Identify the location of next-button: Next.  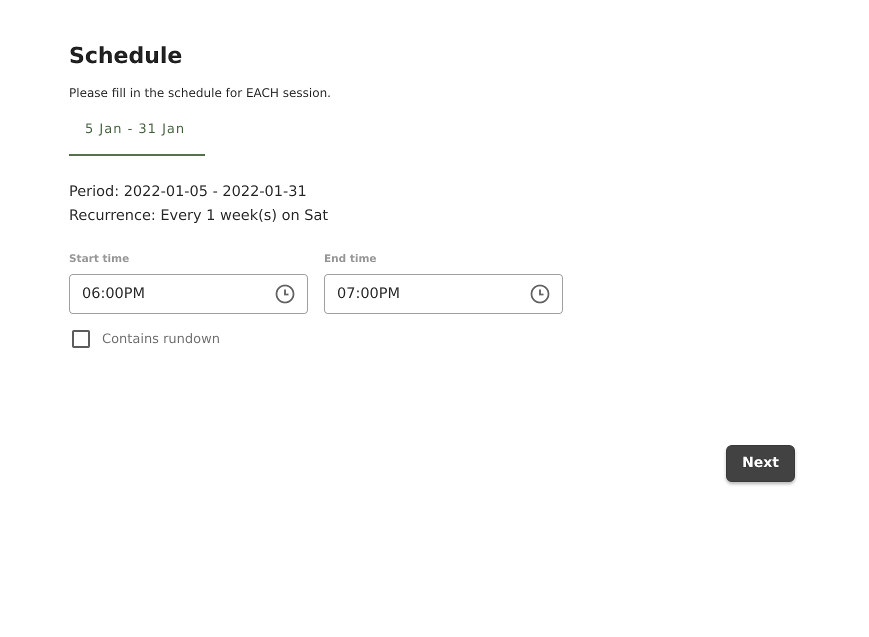
(760, 463).